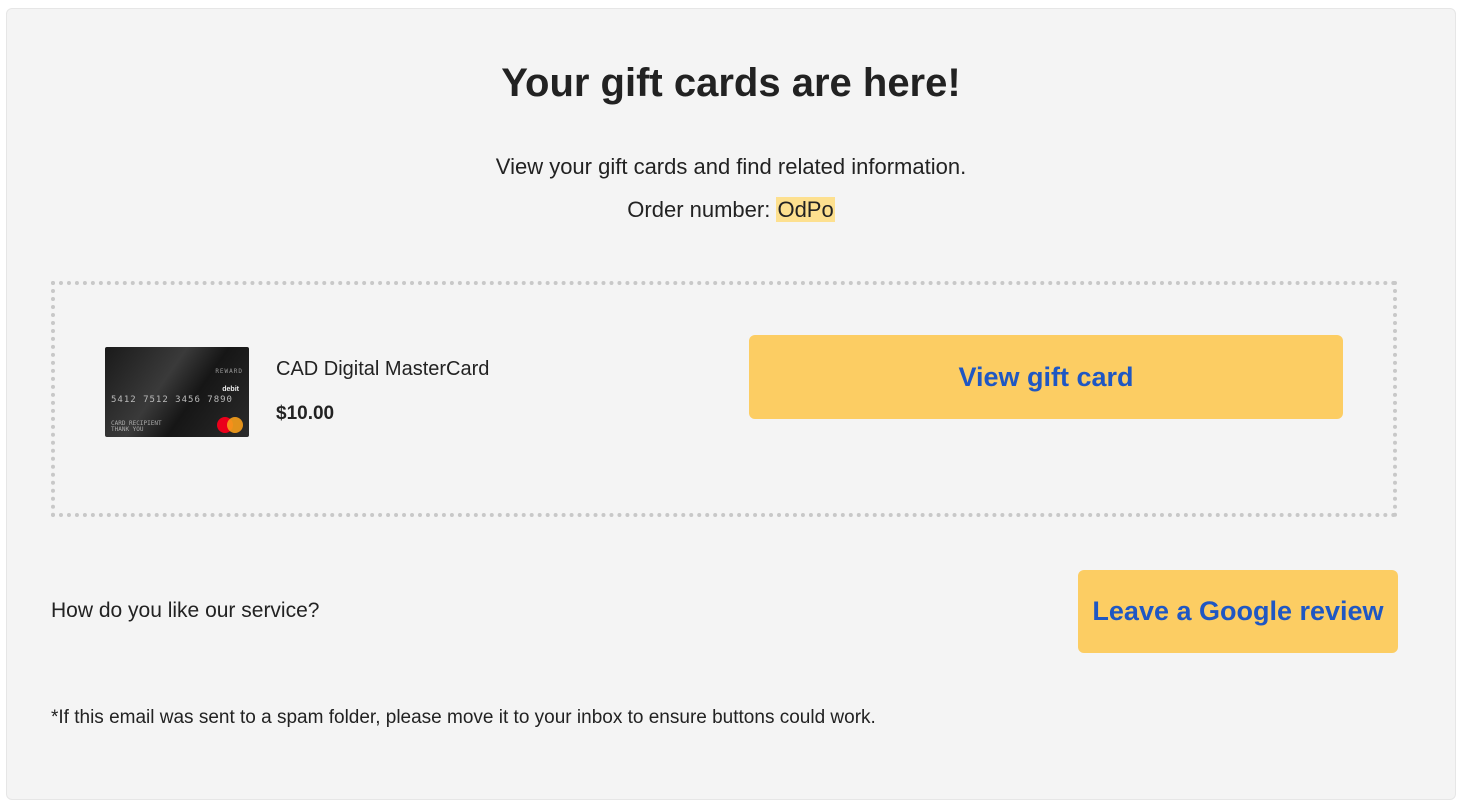 The height and width of the screenshot is (812, 1470). Describe the element at coordinates (229, 371) in the screenshot. I see `card-brand-text: REWARD` at that location.